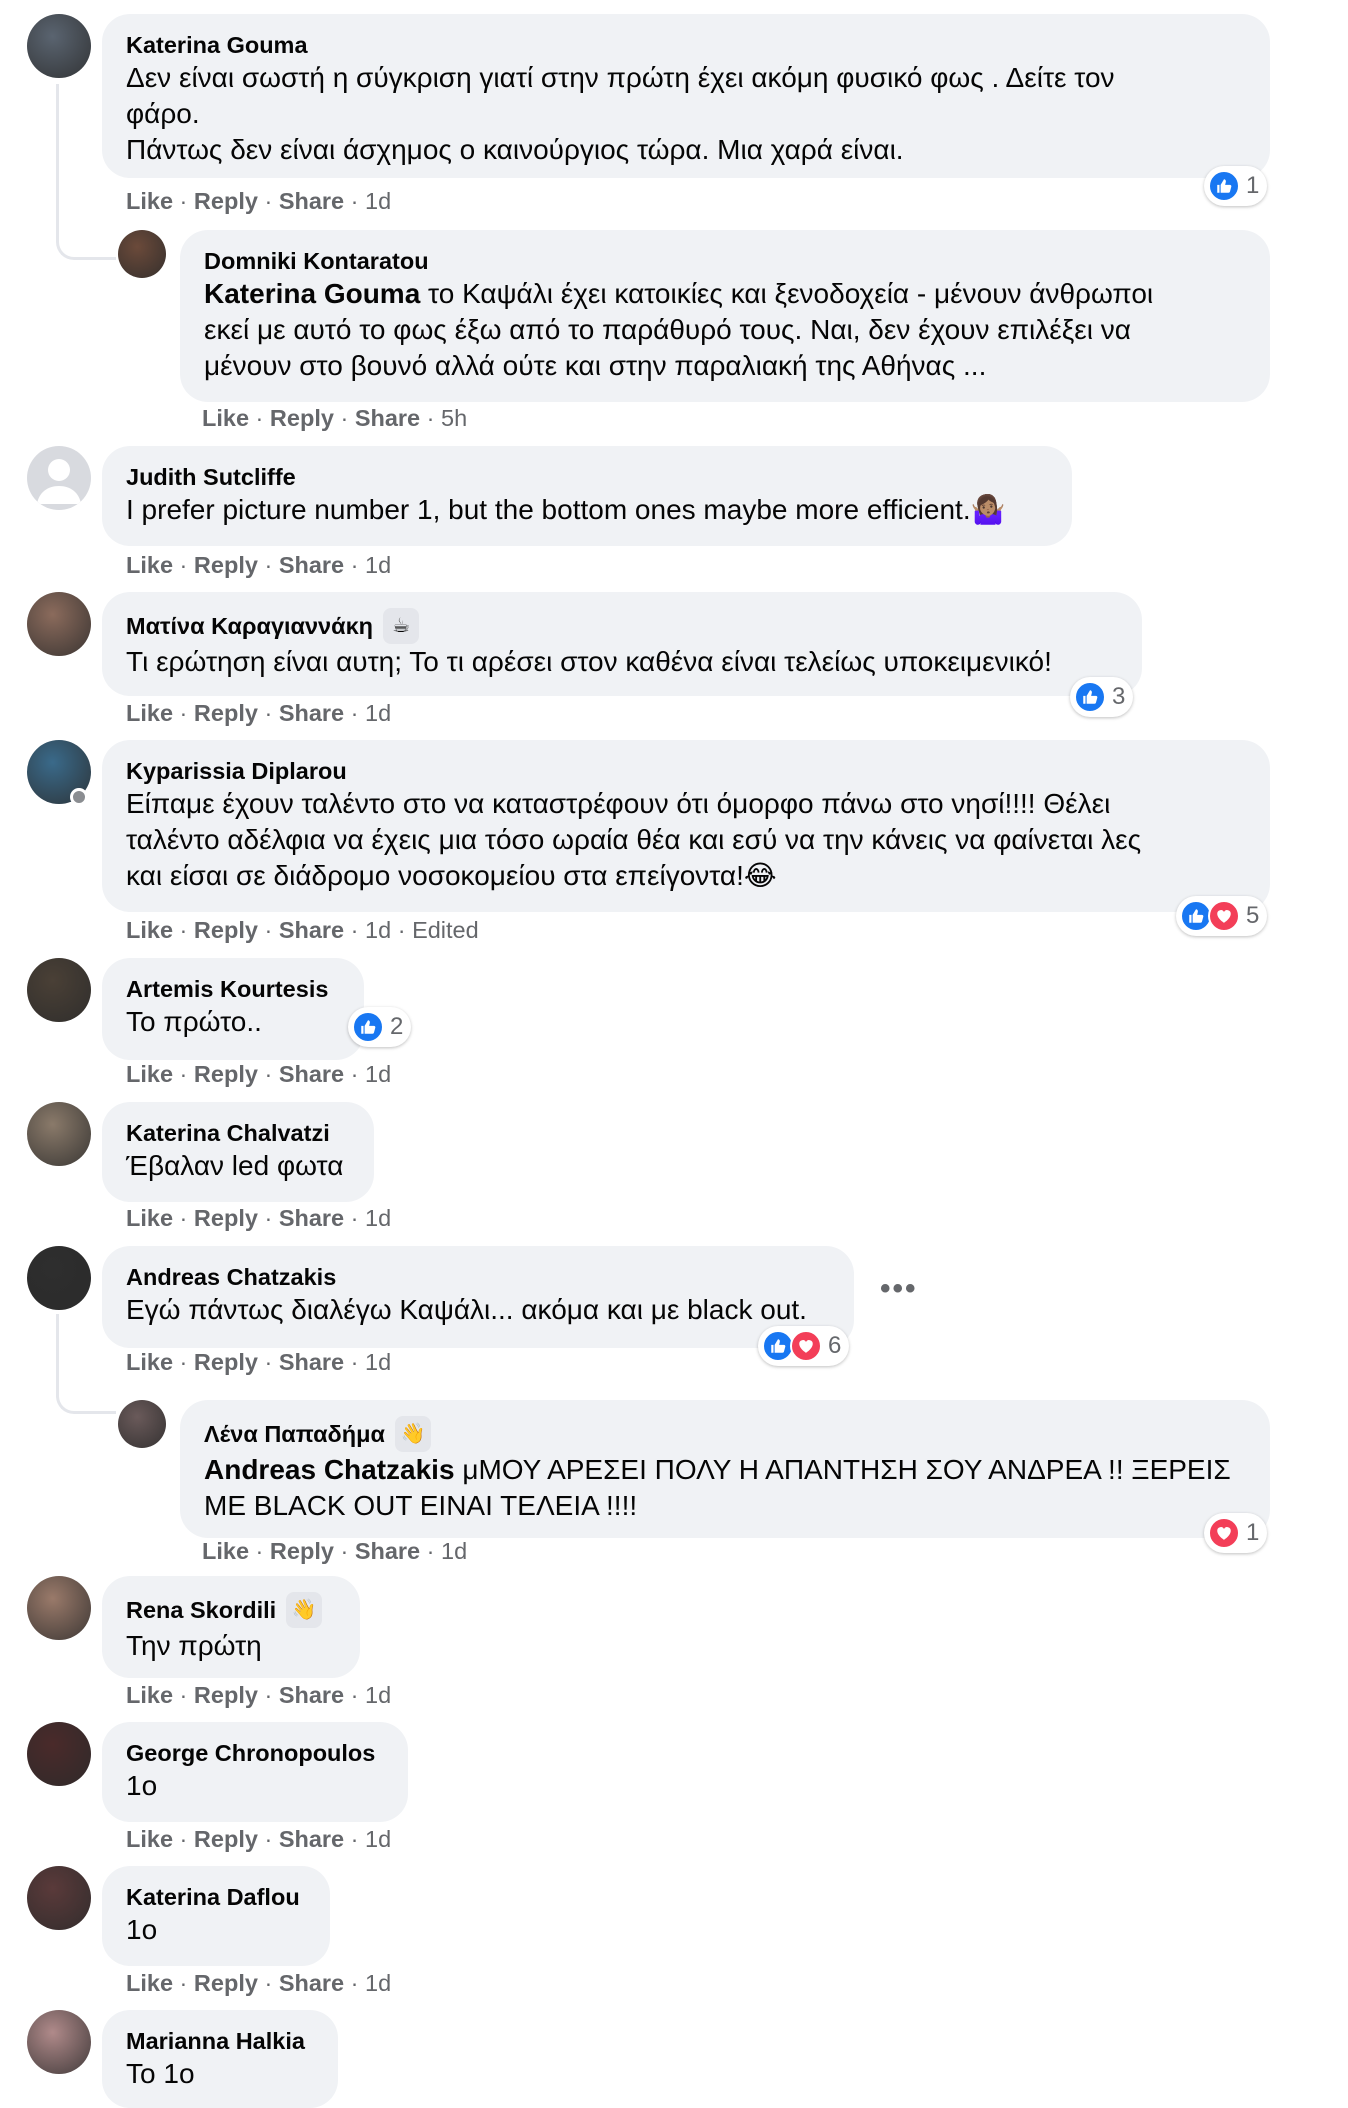  Describe the element at coordinates (587, 477) in the screenshot. I see `comment-author: Judith Sutcliffe` at that location.